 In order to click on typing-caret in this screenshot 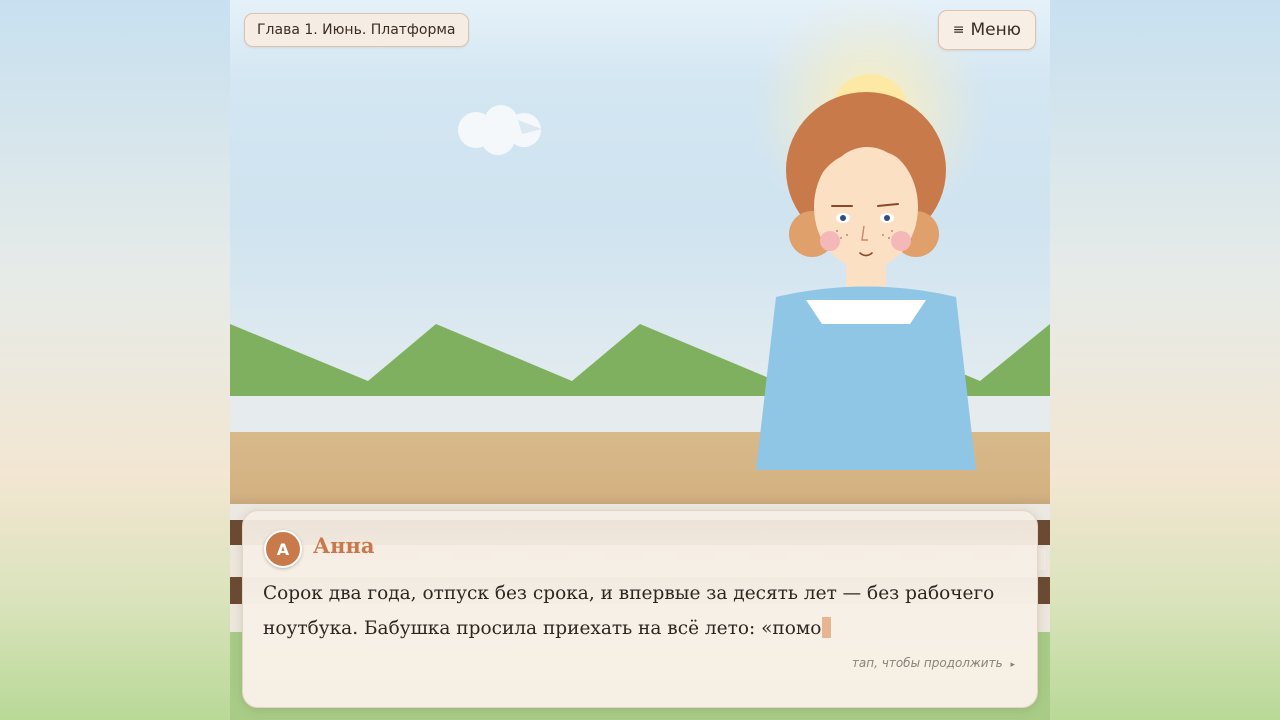, I will do `click(827, 627)`.